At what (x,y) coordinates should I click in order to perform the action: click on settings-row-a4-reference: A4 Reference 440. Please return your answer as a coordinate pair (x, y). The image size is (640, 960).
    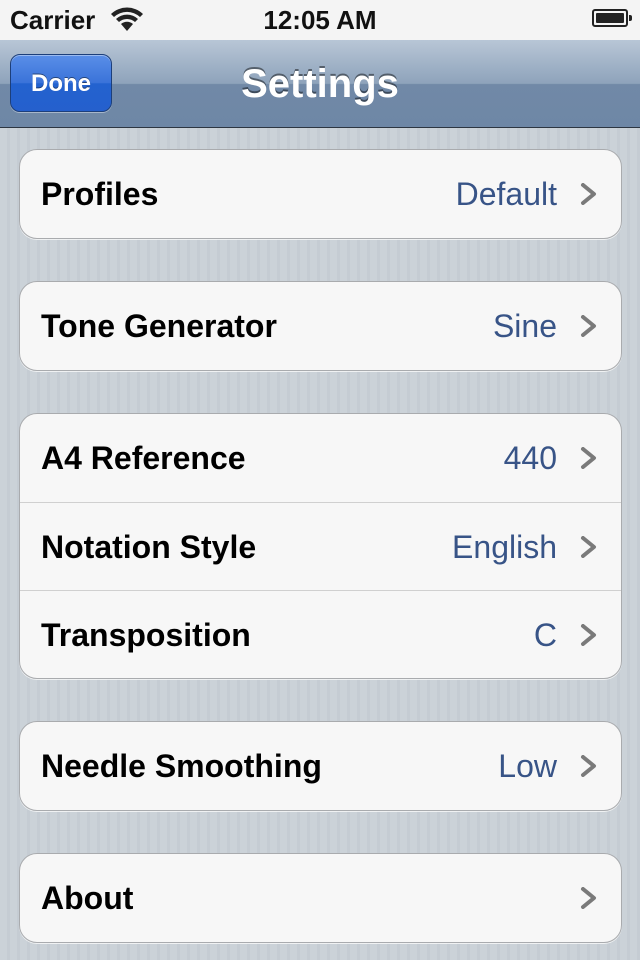
    Looking at the image, I should click on (320, 458).